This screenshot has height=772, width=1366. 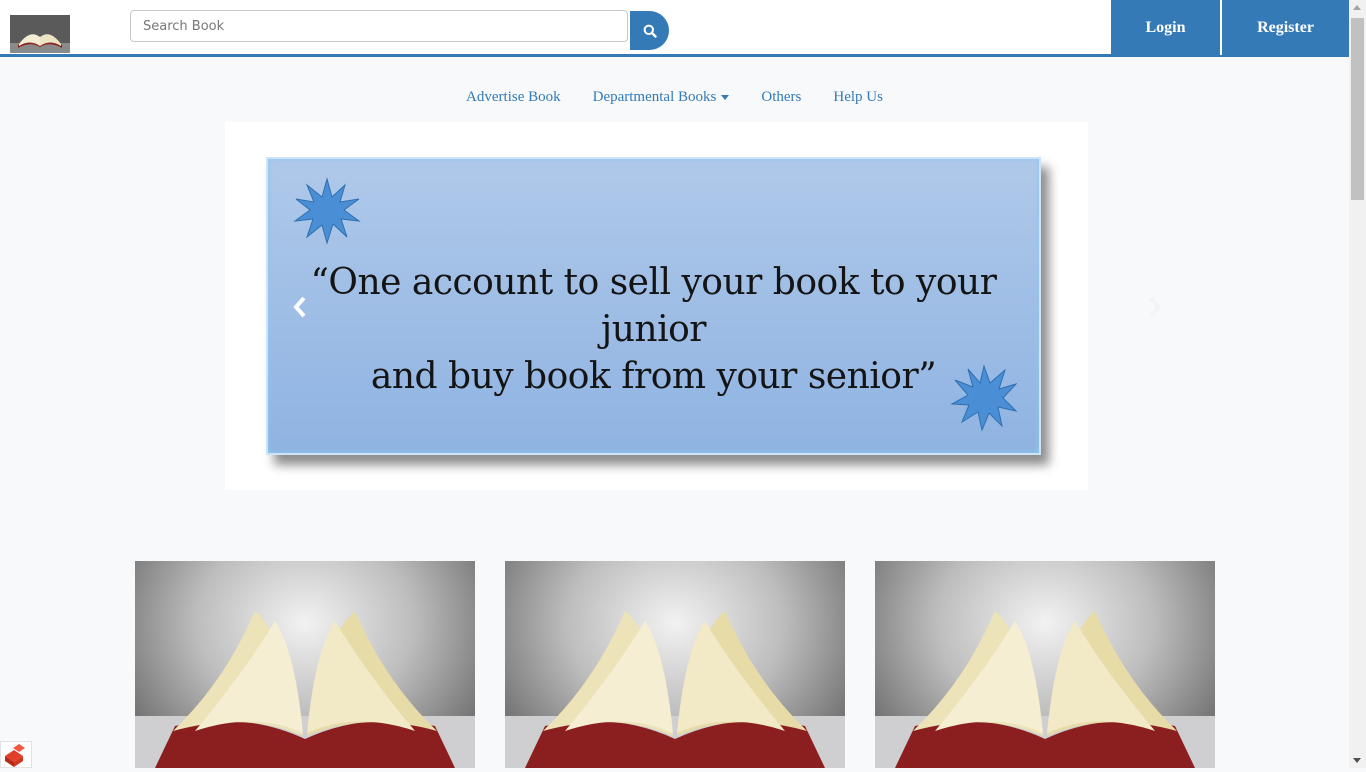 I want to click on search-icon, so click(x=650, y=31).